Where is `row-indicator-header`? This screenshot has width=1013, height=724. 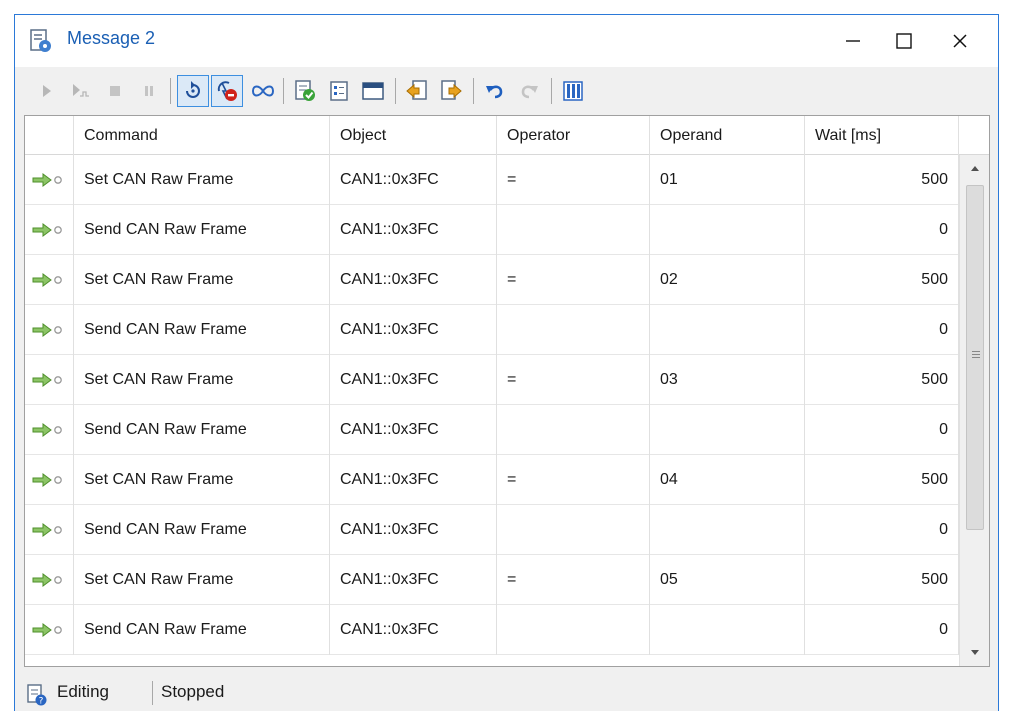
row-indicator-header is located at coordinates (49, 135).